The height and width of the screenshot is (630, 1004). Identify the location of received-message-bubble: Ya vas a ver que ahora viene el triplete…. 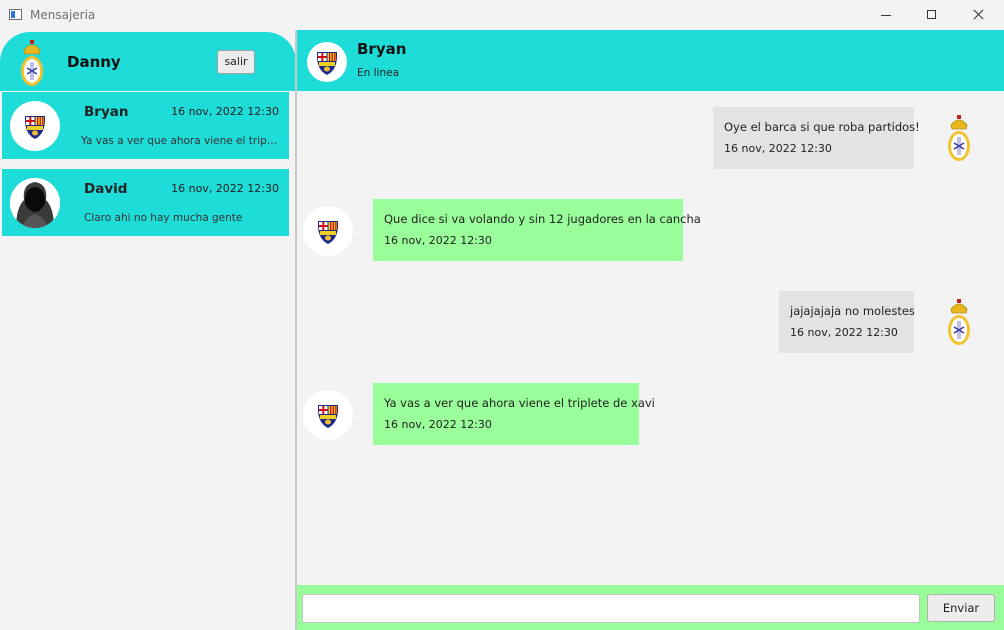
(514, 414).